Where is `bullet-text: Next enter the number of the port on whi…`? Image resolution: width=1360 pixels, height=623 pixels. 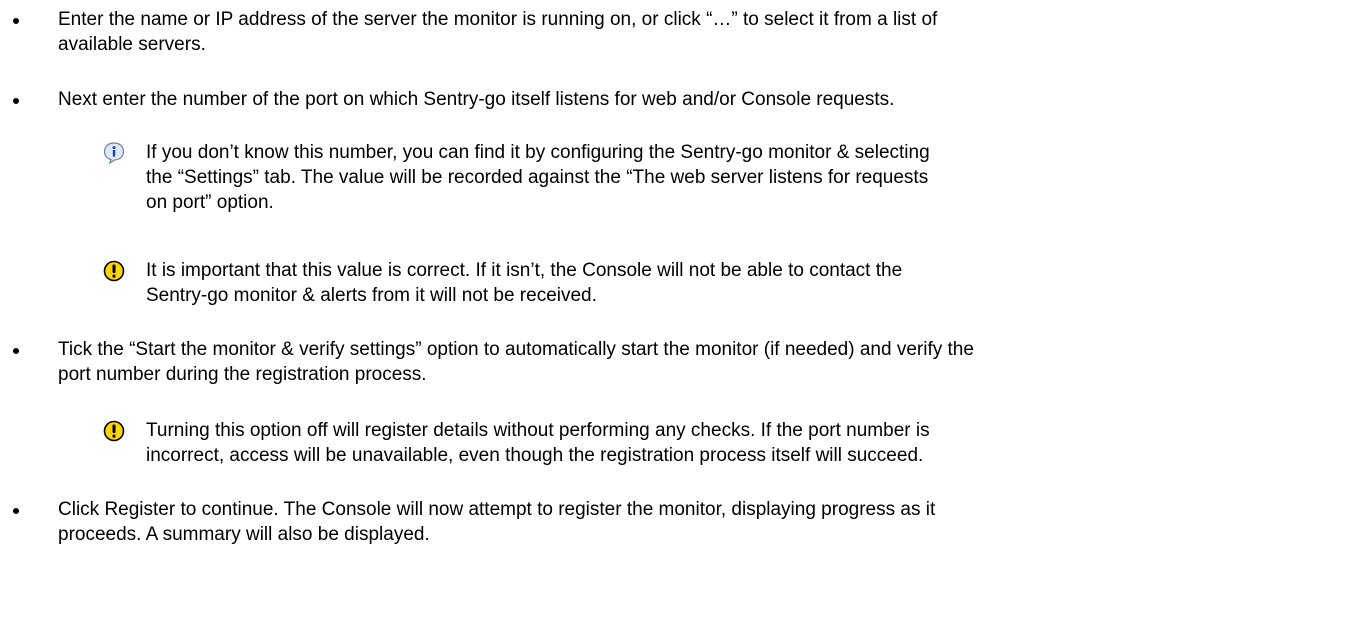 bullet-text: Next enter the number of the port on whi… is located at coordinates (476, 99).